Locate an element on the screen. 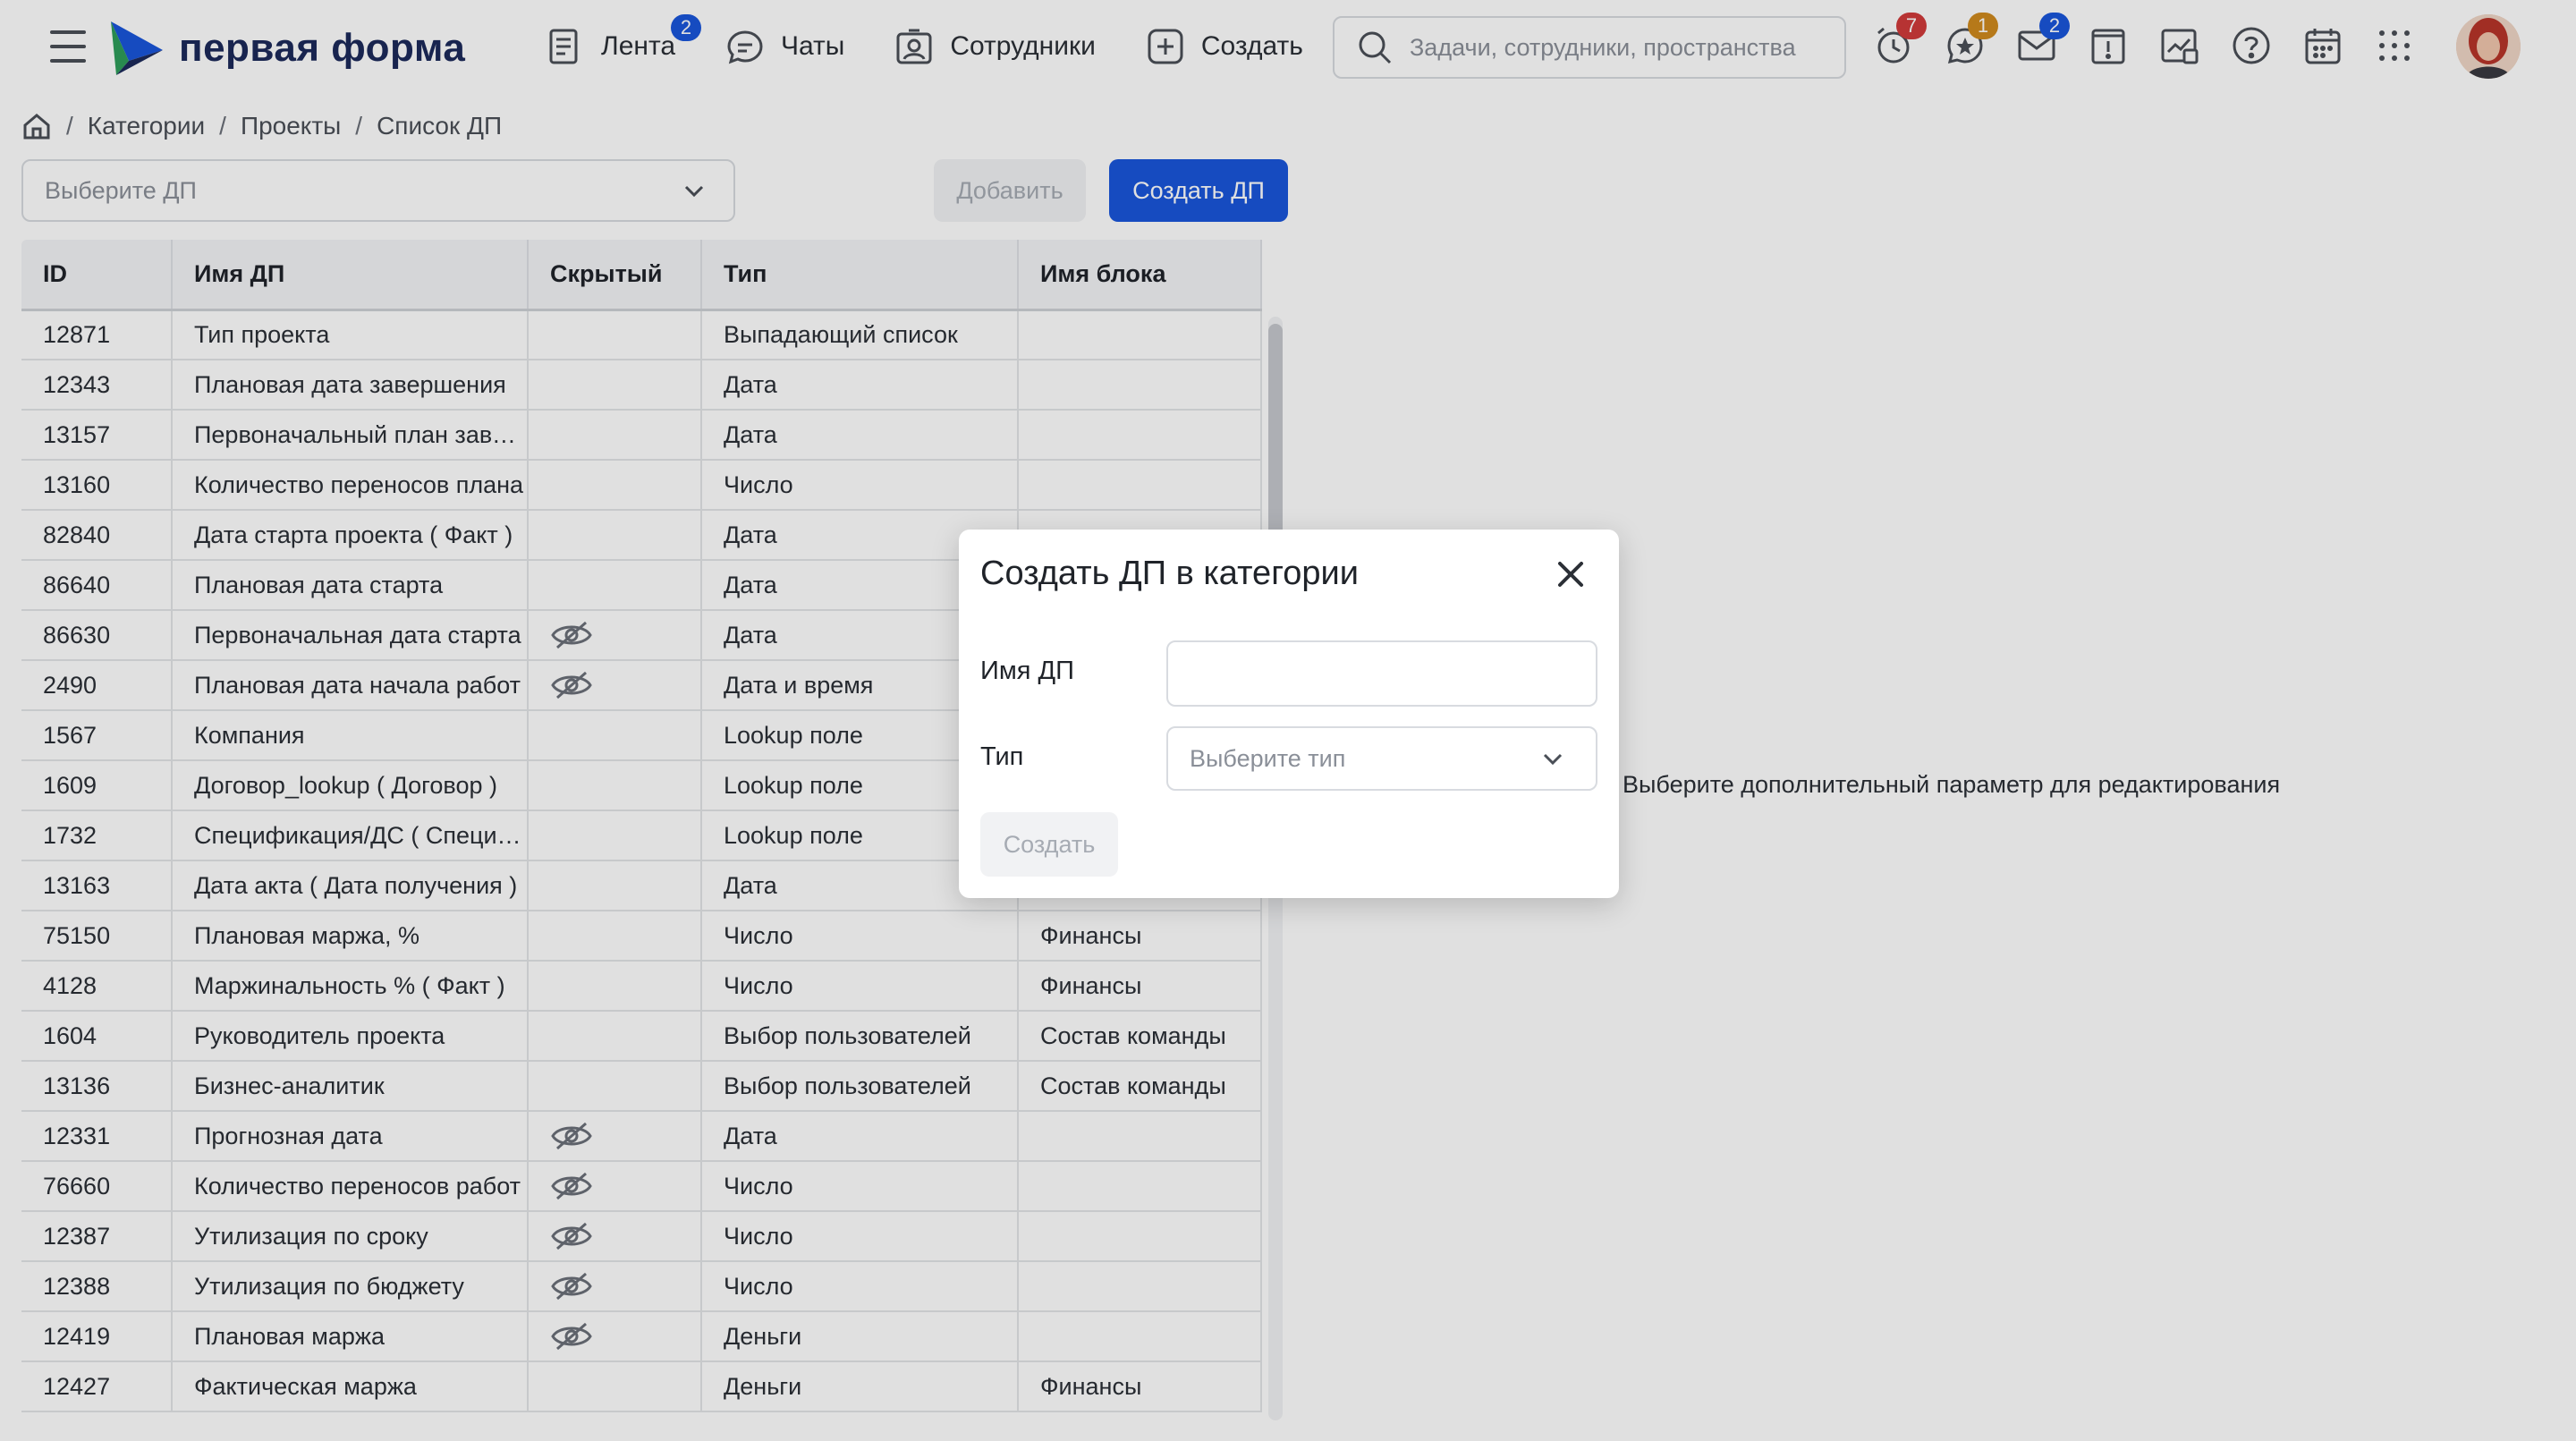 Image resolution: width=2576 pixels, height=1441 pixels. name-field is located at coordinates (1381, 673).